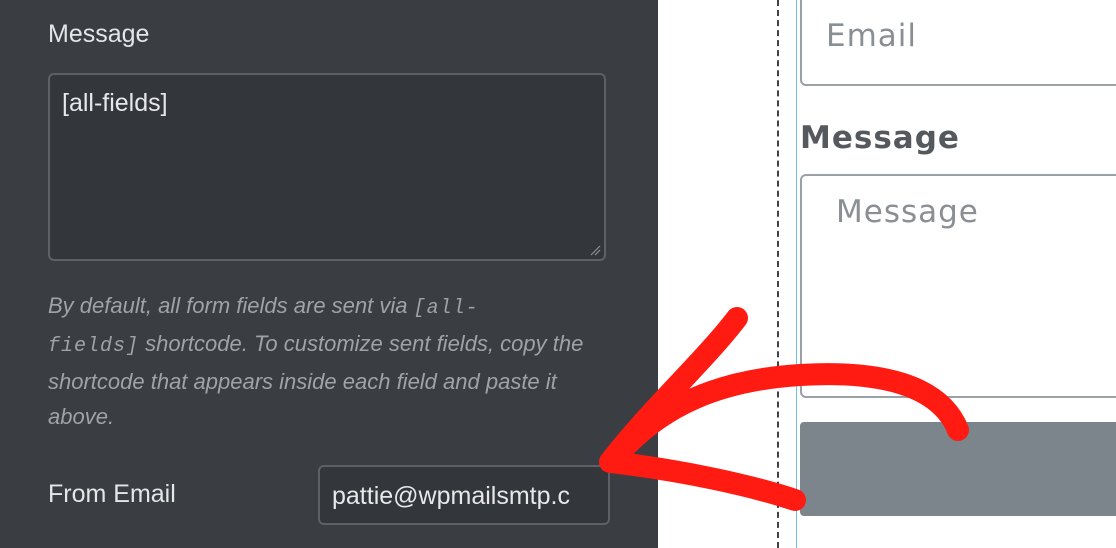 The width and height of the screenshot is (1116, 548). What do you see at coordinates (778, 274) in the screenshot?
I see `section-divider-dashed` at bounding box center [778, 274].